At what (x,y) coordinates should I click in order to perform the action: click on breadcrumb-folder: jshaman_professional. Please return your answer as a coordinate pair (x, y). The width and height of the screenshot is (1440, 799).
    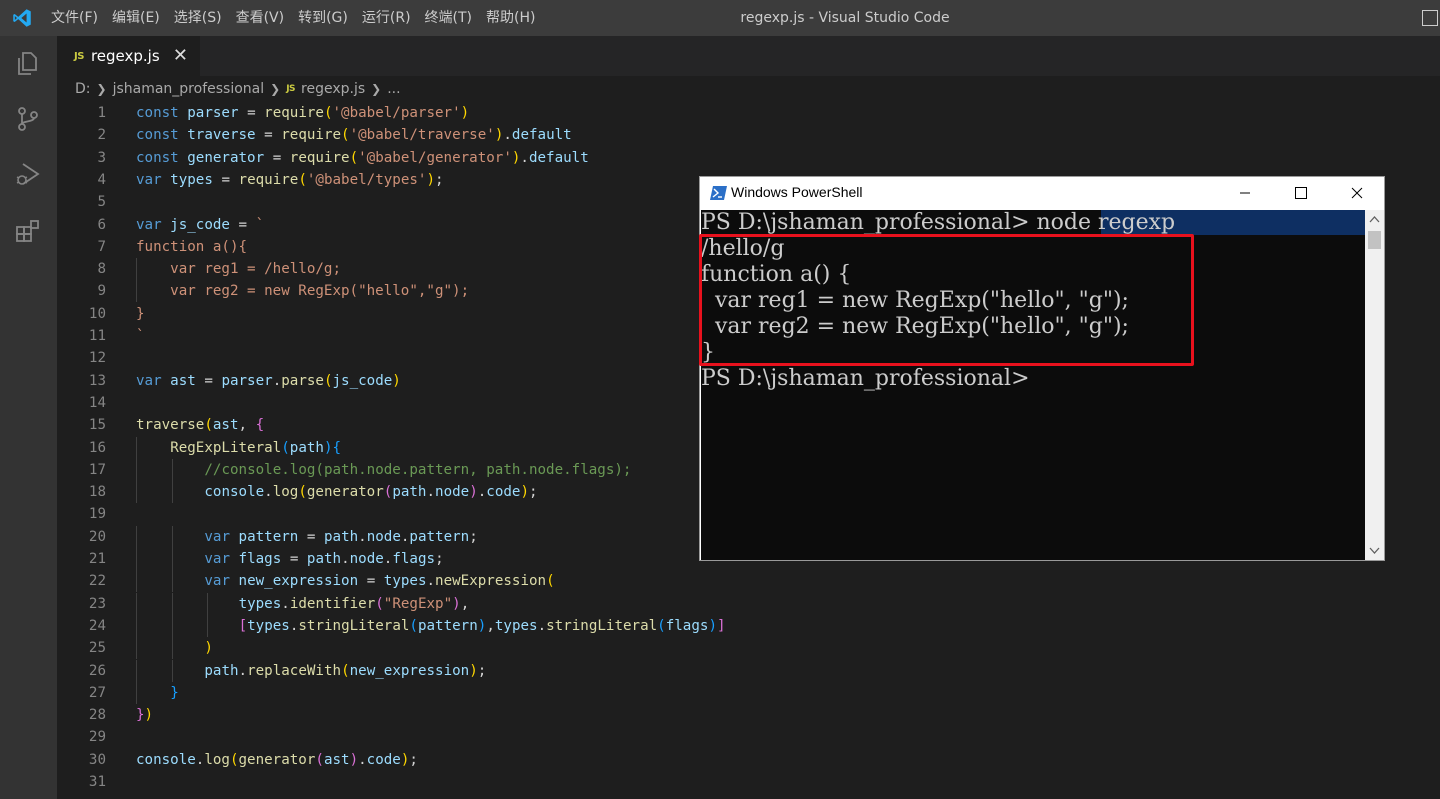
    Looking at the image, I should click on (189, 89).